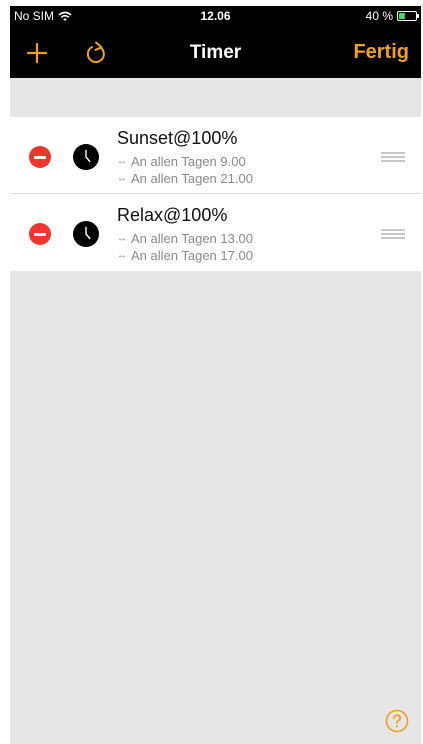 The width and height of the screenshot is (423, 744). What do you see at coordinates (379, 16) in the screenshot?
I see `battery-percent: 40 %` at bounding box center [379, 16].